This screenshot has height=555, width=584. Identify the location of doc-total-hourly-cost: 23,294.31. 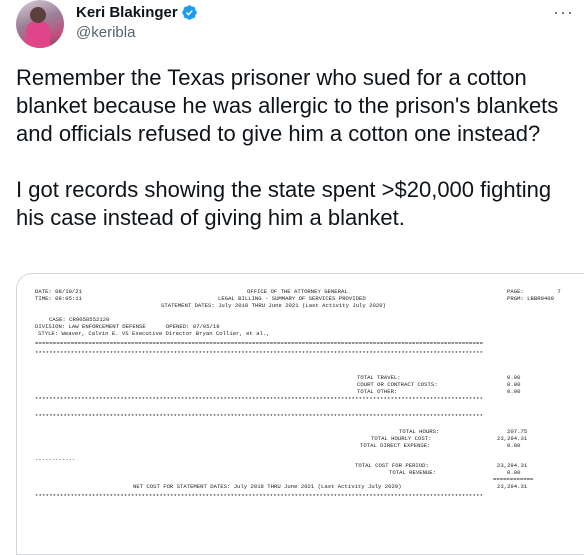
(512, 438).